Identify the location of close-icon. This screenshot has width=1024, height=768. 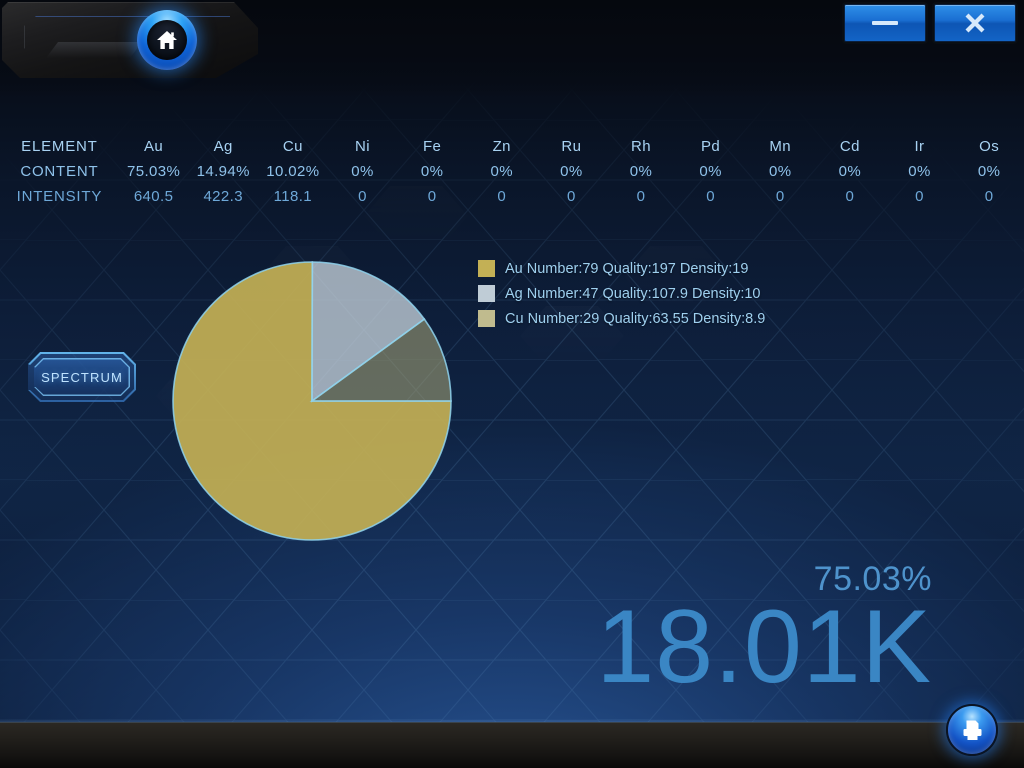
(975, 23).